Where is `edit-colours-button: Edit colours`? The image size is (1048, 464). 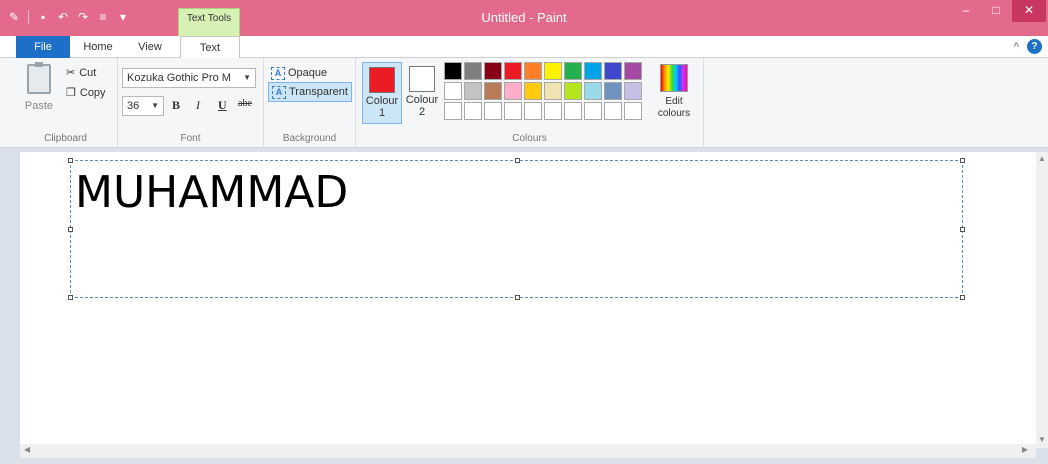
edit-colours-button: Edit colours is located at coordinates (674, 91).